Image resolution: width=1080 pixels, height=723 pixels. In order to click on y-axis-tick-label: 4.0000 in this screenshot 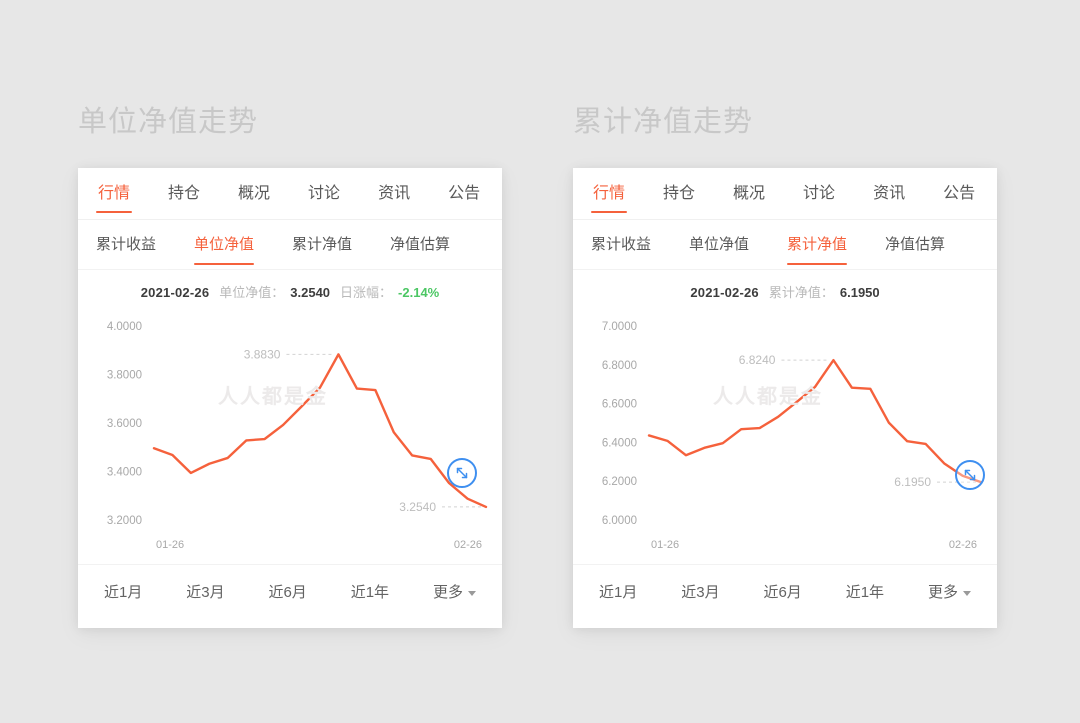, I will do `click(124, 327)`.